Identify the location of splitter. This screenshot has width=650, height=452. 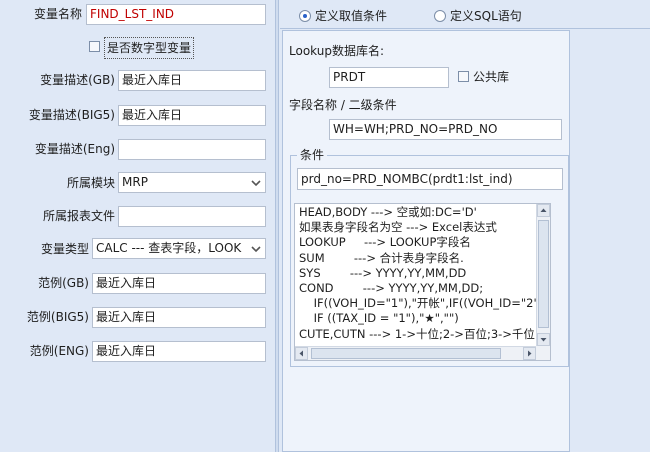
(277, 226).